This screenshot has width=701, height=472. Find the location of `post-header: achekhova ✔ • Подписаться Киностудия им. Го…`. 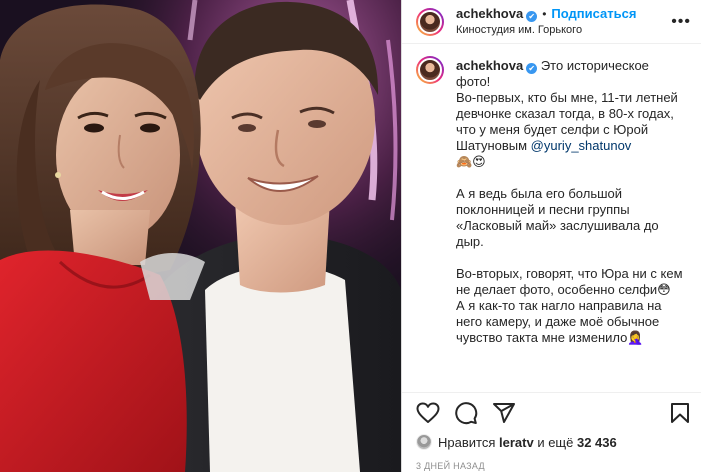

post-header: achekhova ✔ • Подписаться Киностудия им. Го… is located at coordinates (551, 22).